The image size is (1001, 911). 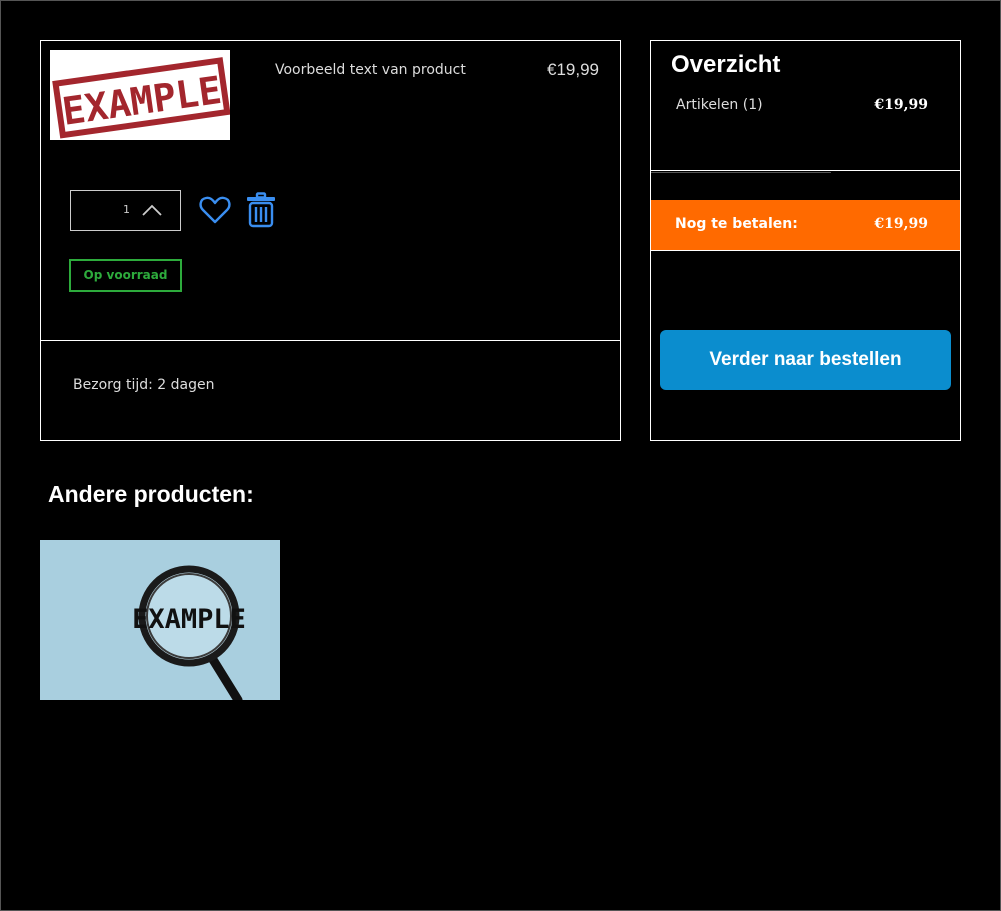 I want to click on magnifier-example-image: EXAMPLE, so click(x=160, y=620).